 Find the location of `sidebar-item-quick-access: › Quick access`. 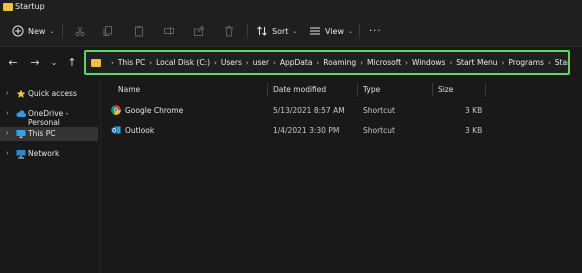

sidebar-item-quick-access: › Quick access is located at coordinates (49, 94).